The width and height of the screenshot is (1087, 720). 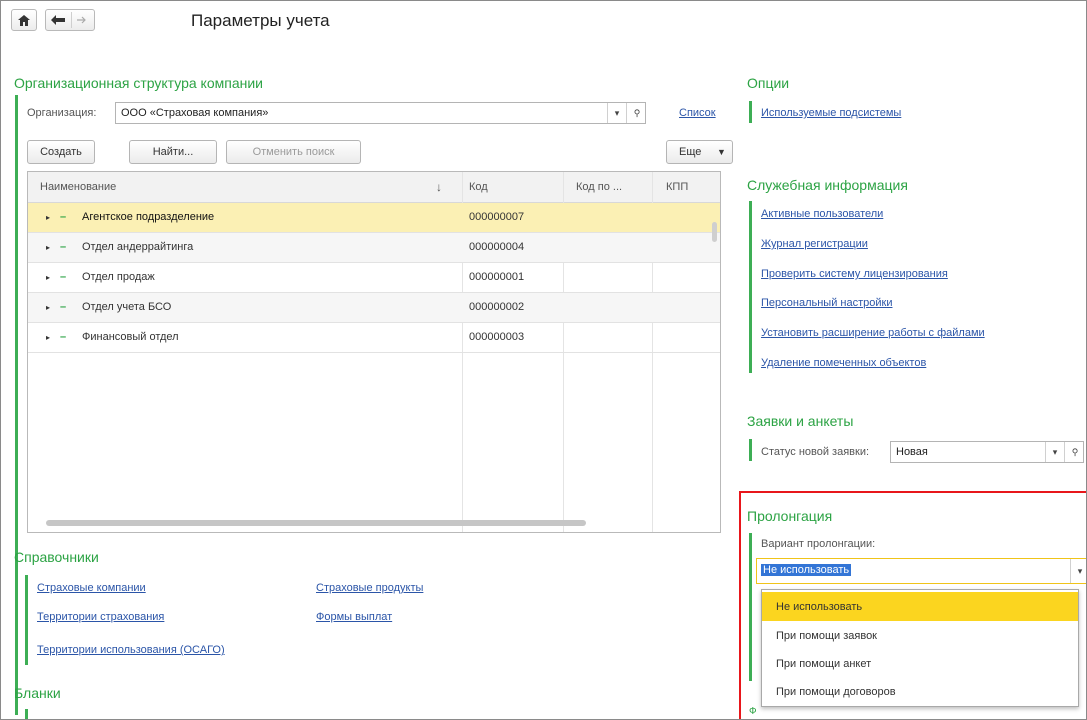 What do you see at coordinates (62, 113) in the screenshot?
I see `org-label: Организация:` at bounding box center [62, 113].